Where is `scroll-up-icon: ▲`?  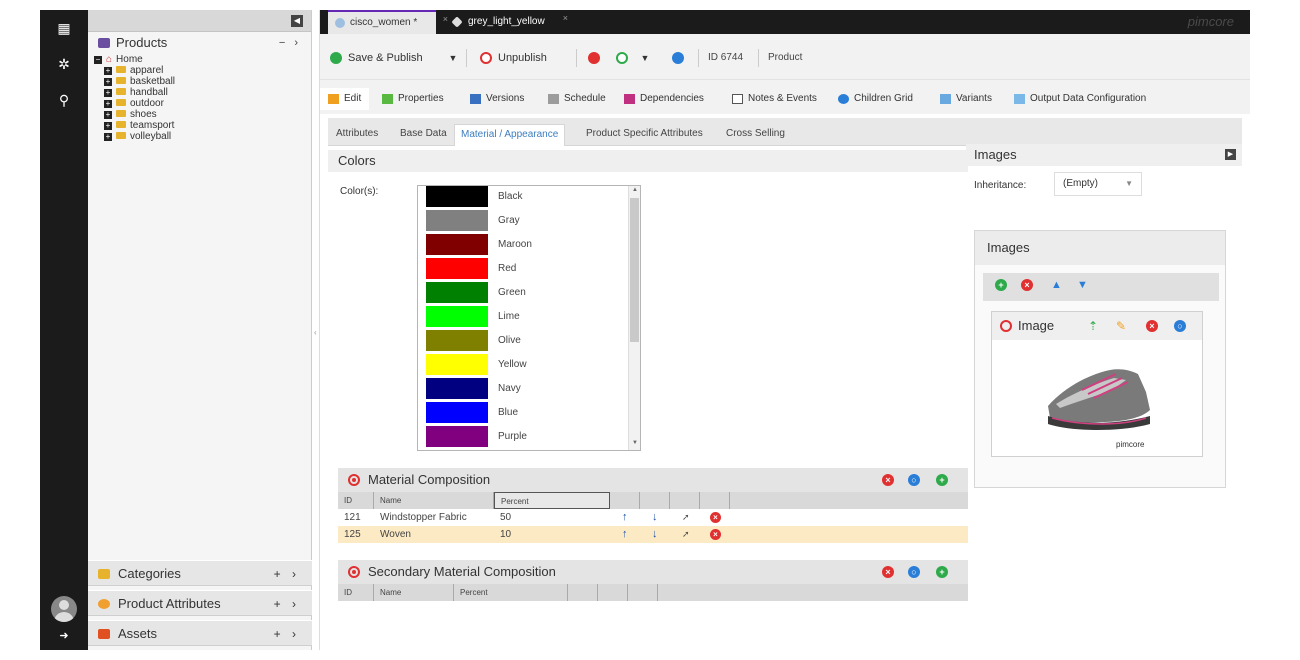 scroll-up-icon: ▲ is located at coordinates (635, 190).